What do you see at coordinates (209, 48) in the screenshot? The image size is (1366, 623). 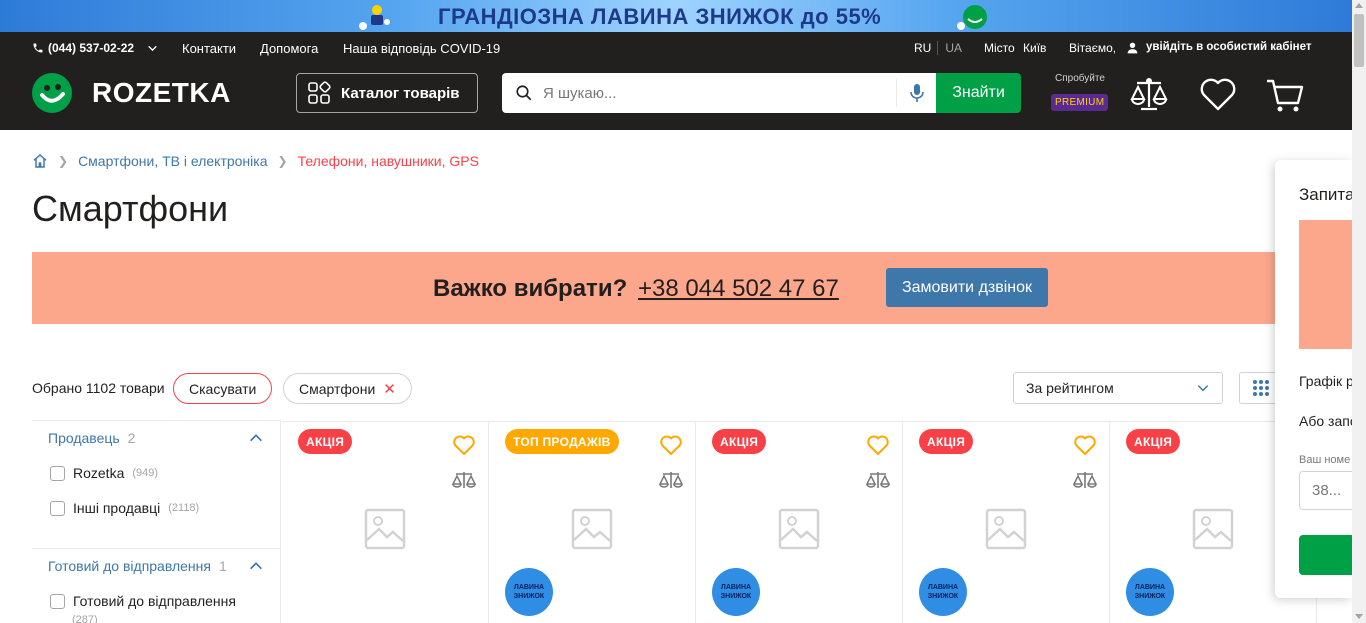 I see `nav-link-contacts: Контакти` at bounding box center [209, 48].